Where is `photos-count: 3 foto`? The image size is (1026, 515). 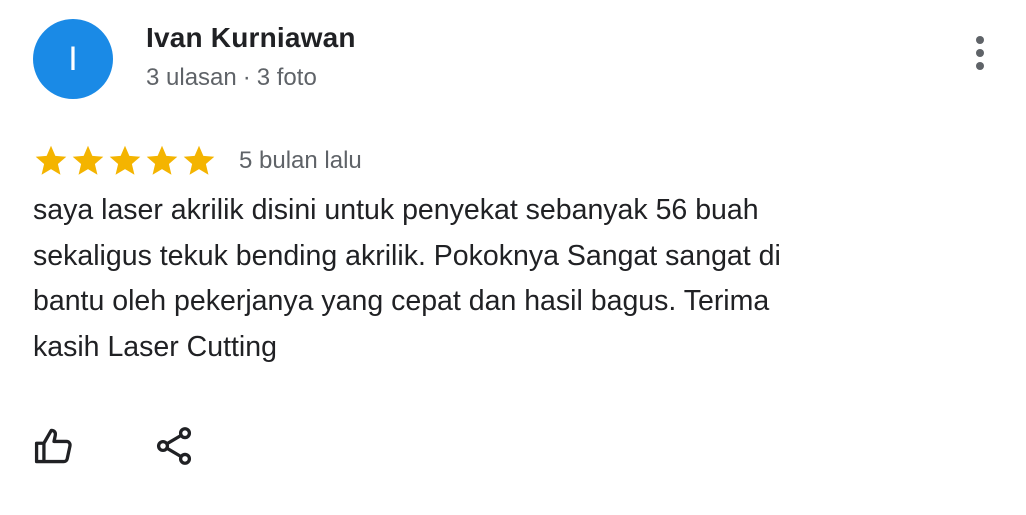 photos-count: 3 foto is located at coordinates (286, 77).